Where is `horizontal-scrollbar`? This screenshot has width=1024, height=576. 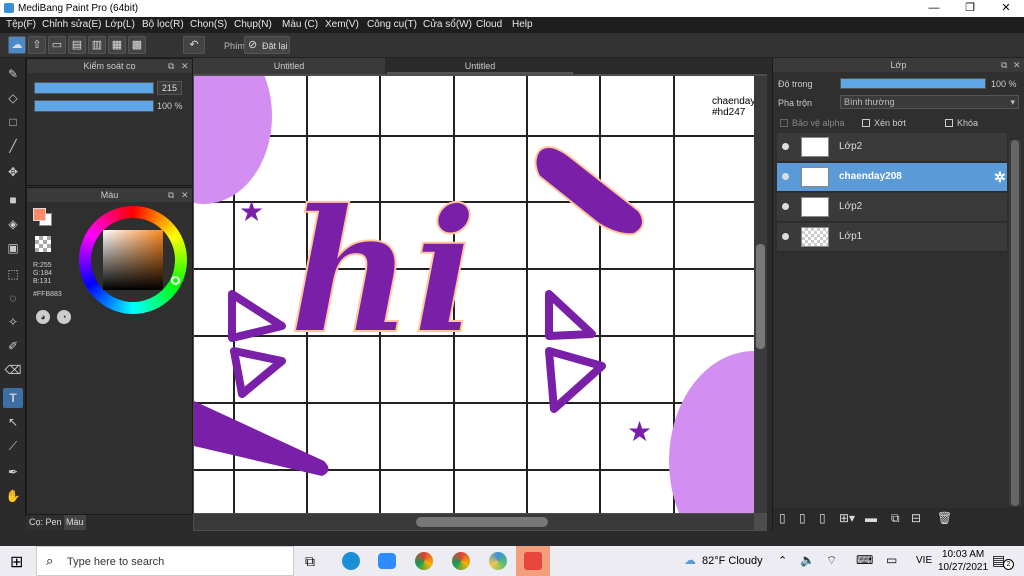 horizontal-scrollbar is located at coordinates (474, 522).